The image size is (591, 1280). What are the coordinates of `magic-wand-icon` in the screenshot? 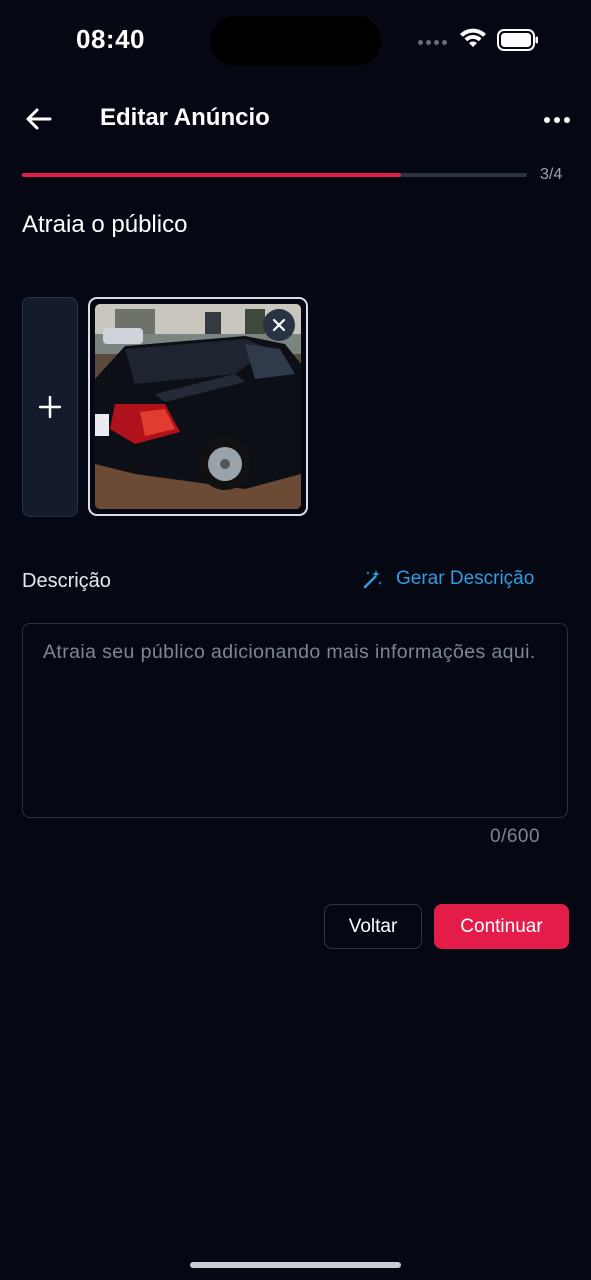 It's located at (372, 579).